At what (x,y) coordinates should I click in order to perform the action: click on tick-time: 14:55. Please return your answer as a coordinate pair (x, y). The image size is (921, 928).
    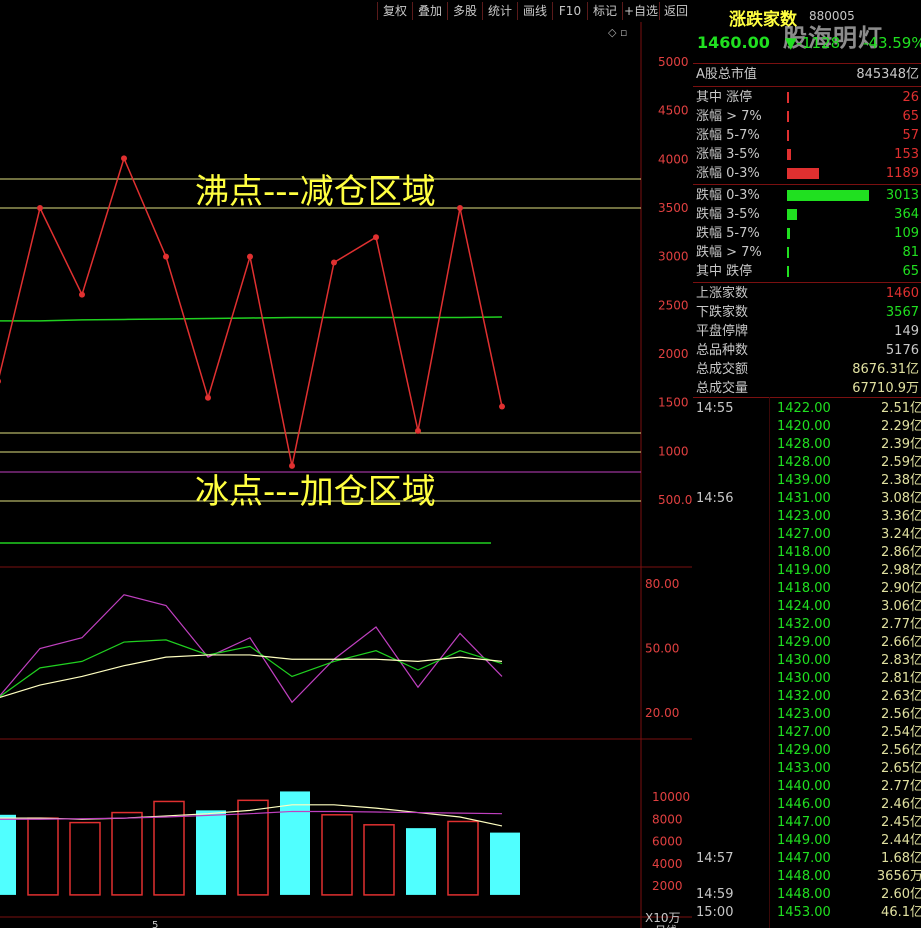
    Looking at the image, I should click on (715, 408).